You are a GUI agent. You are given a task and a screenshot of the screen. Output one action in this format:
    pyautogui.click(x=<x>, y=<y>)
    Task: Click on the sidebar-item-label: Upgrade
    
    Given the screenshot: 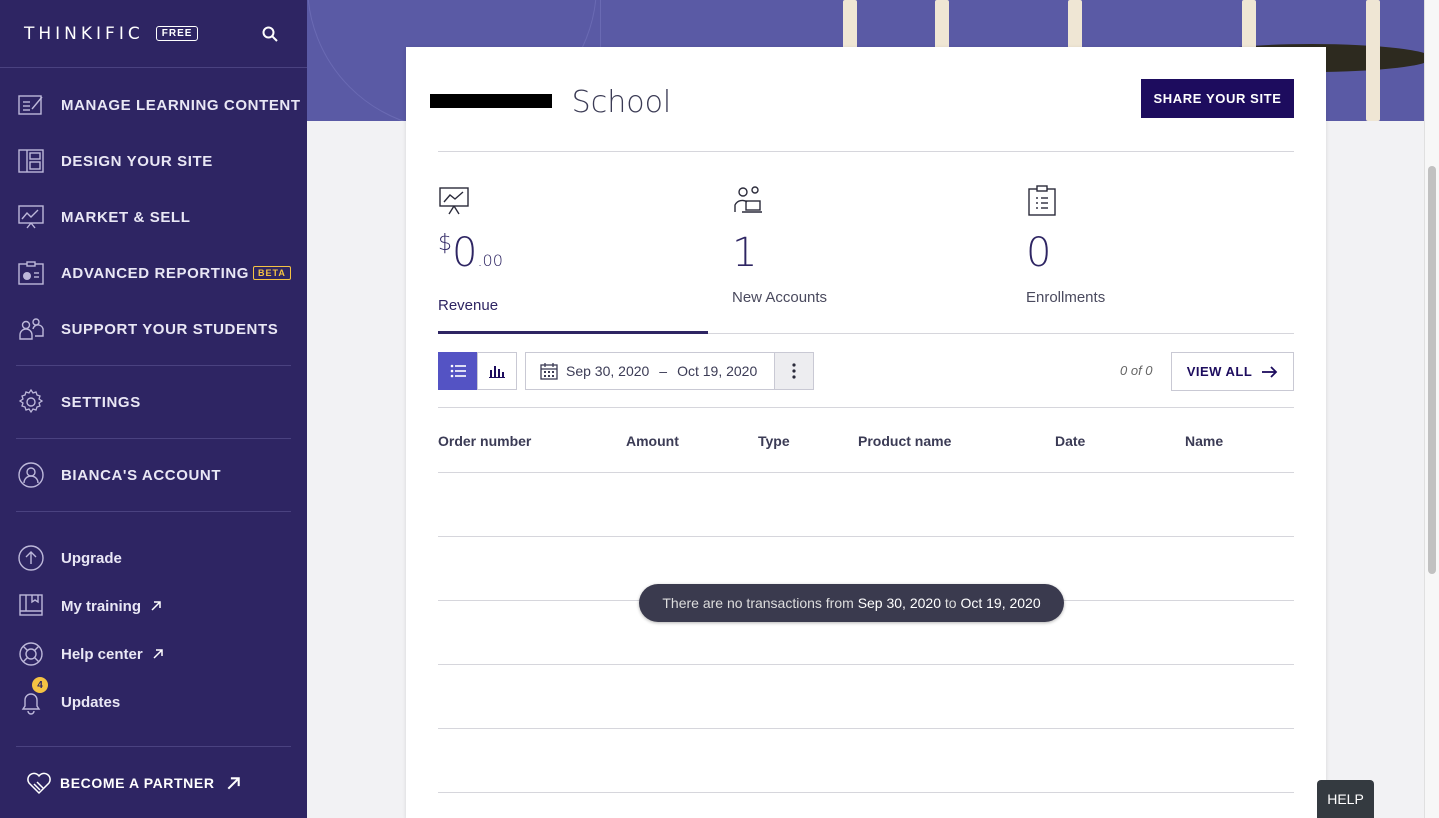 What is the action you would take?
    pyautogui.click(x=91, y=558)
    